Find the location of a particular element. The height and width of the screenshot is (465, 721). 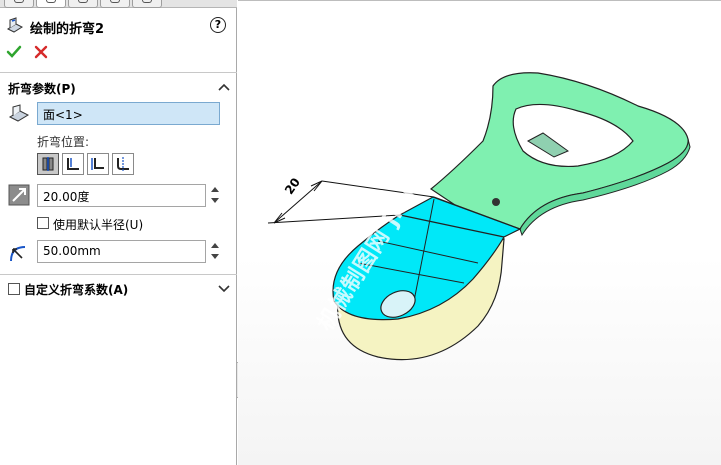

bend-params-header: 折弯参数(P) is located at coordinates (119, 88).